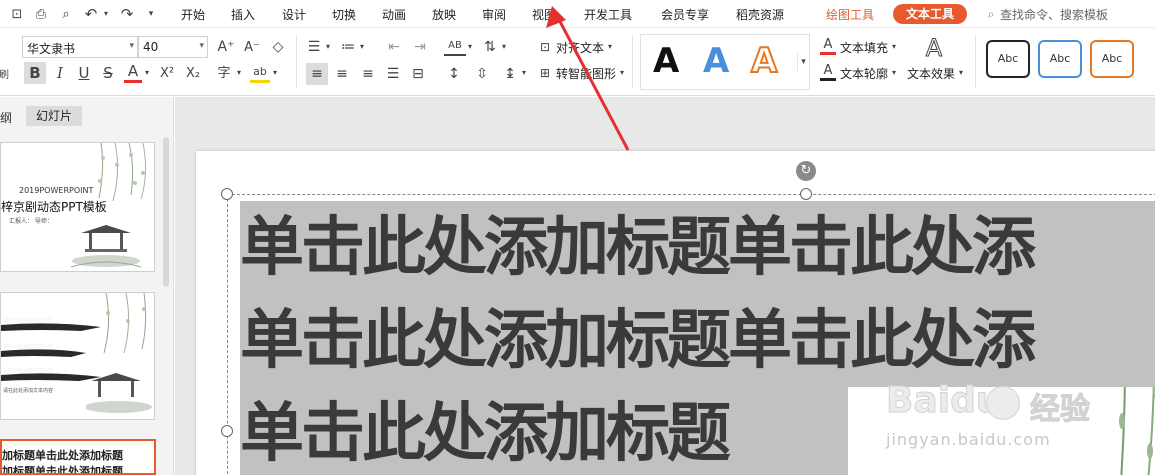 This screenshot has width=1155, height=475. I want to click on thumb1-subtitle: 汇报人： 导师：, so click(31, 221).